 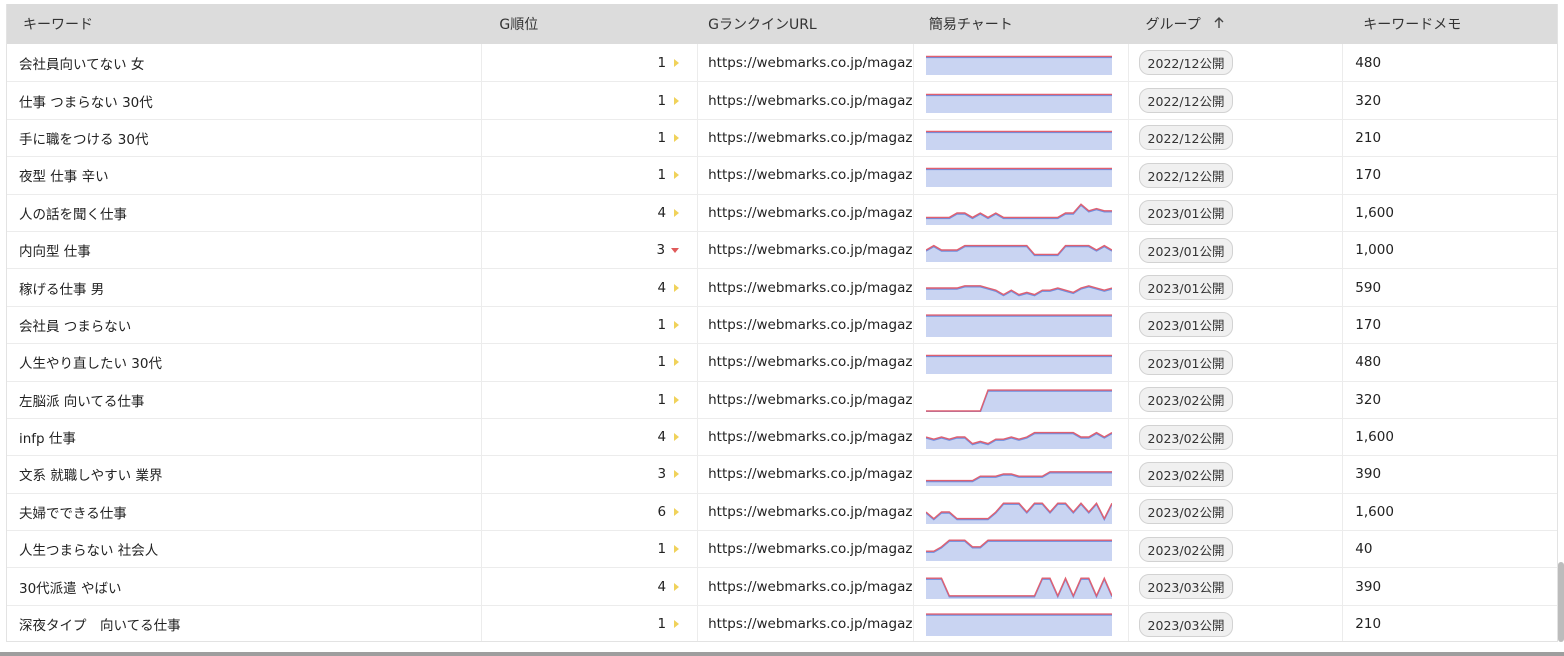 I want to click on rank-cell: 4, so click(x=590, y=437).